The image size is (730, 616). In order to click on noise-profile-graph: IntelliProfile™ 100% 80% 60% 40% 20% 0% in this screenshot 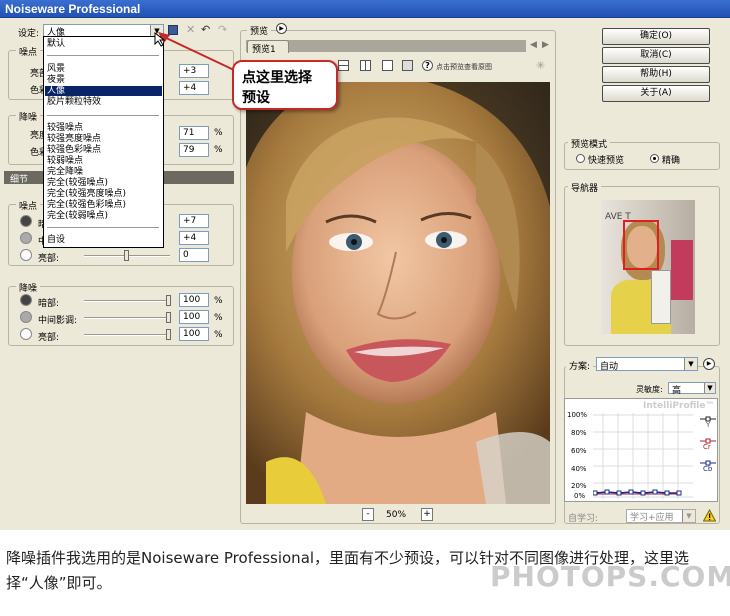, I will do `click(641, 450)`.